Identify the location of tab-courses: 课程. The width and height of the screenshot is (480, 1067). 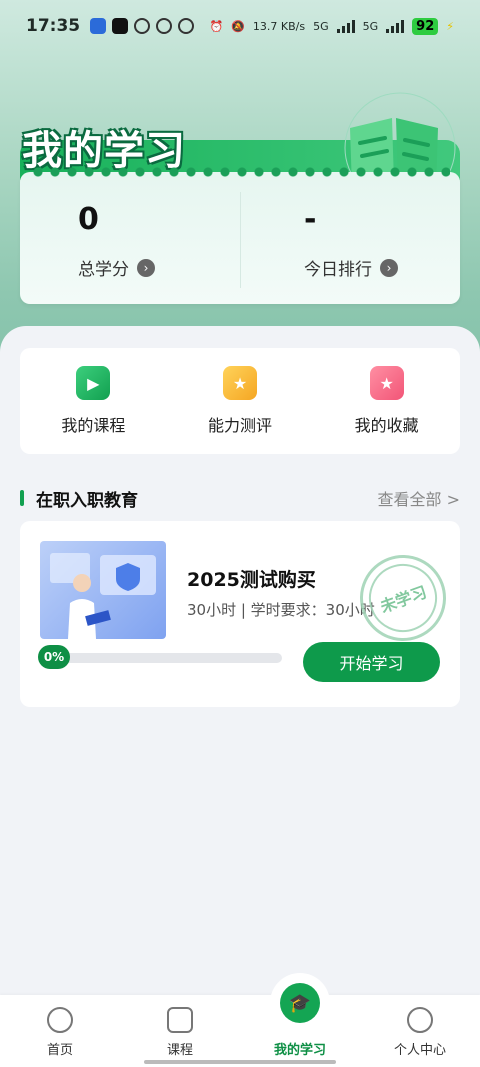
(180, 1026).